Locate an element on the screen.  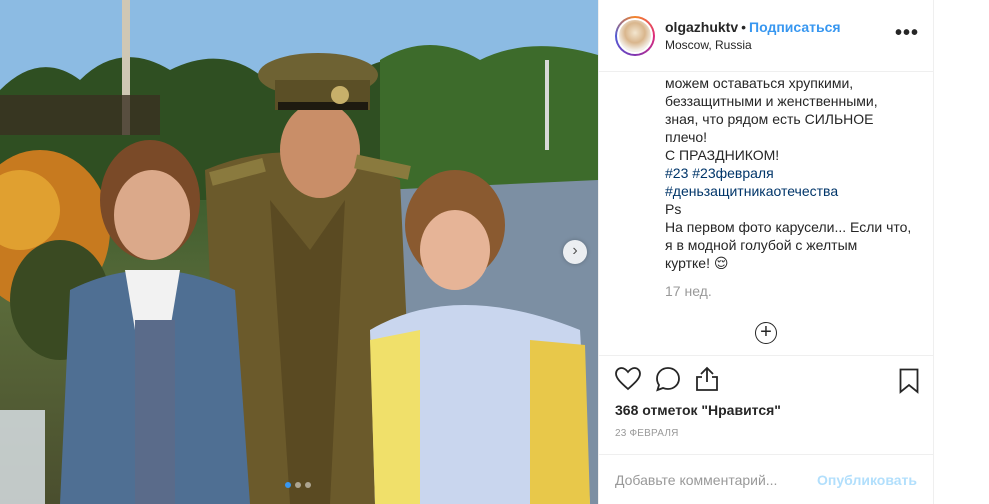
caption-line: куртке! 😌 is located at coordinates (697, 263).